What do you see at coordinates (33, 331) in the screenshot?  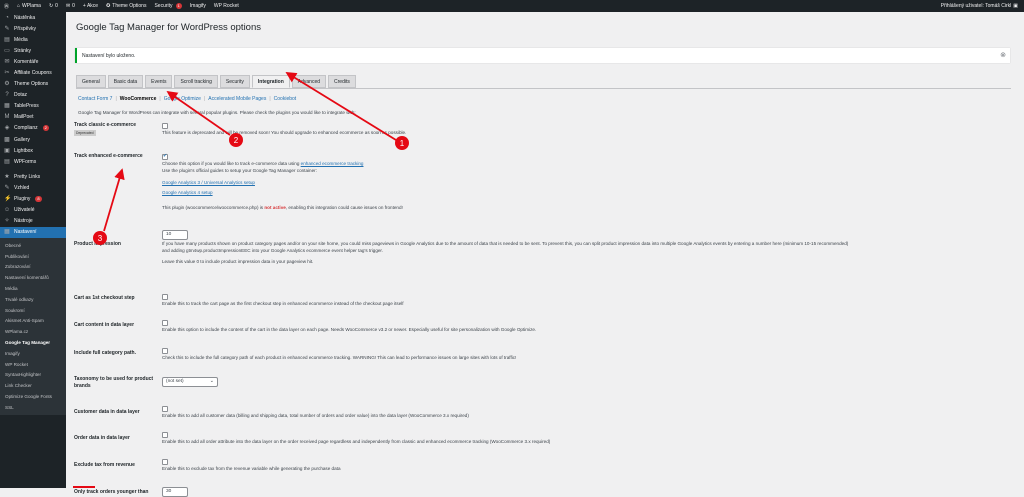 I see `submenu-item: WPlama.cz` at bounding box center [33, 331].